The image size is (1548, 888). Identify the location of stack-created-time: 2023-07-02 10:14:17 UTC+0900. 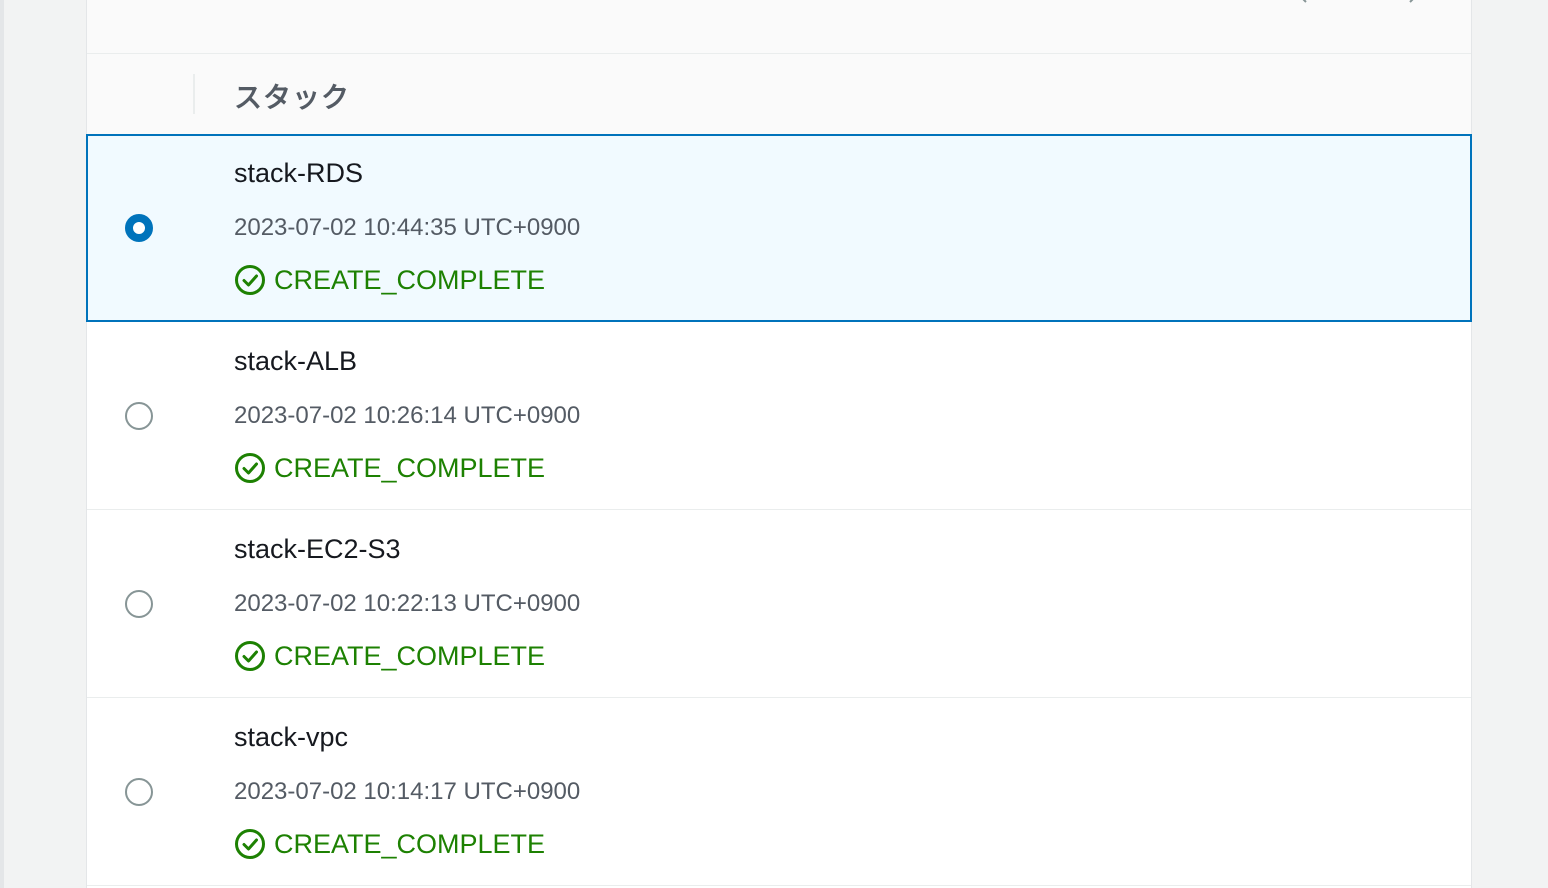
(407, 791).